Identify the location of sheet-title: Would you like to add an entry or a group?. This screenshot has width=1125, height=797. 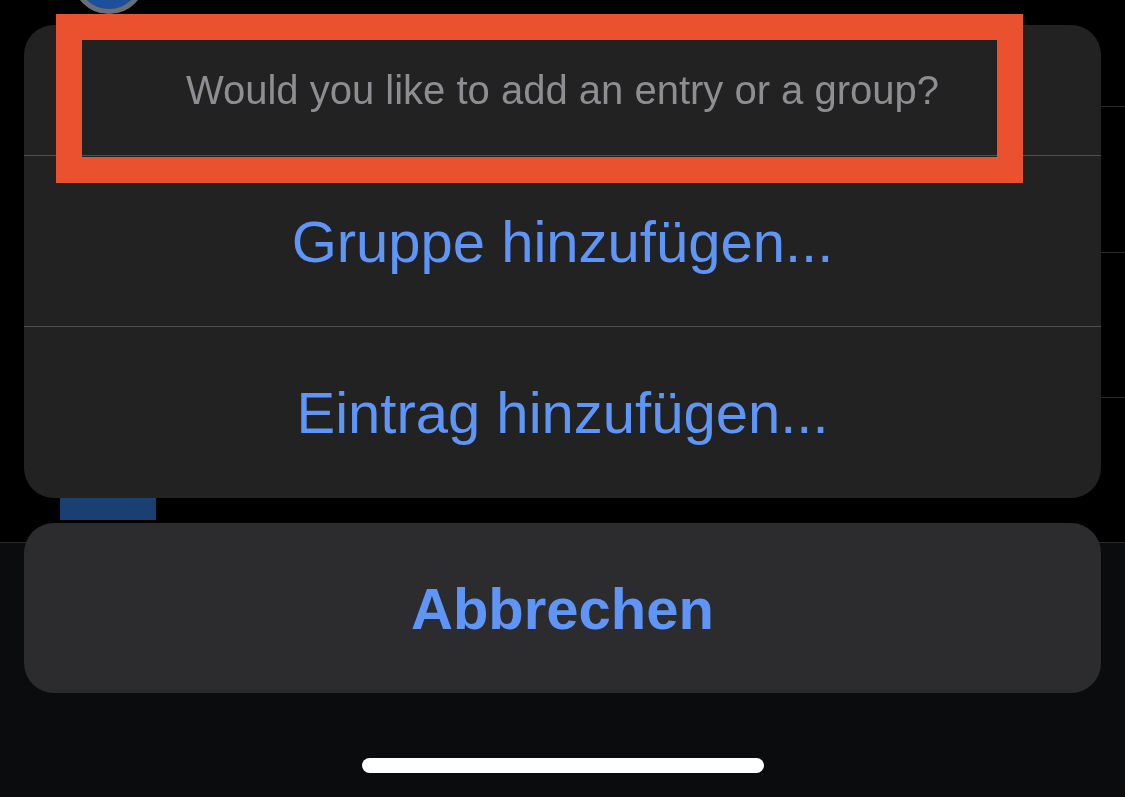
(562, 90).